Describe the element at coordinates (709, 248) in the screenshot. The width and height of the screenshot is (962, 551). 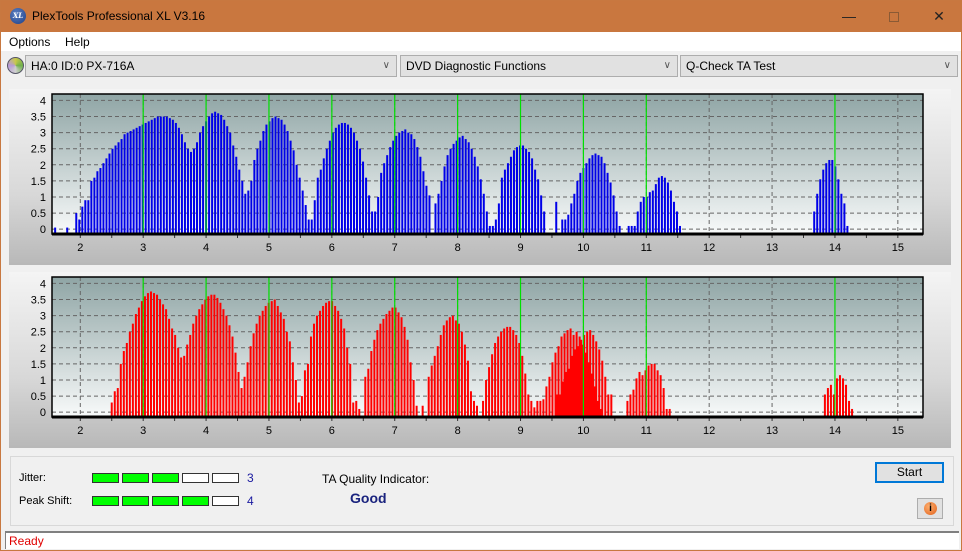
I see `x-tick-label: 12` at that location.